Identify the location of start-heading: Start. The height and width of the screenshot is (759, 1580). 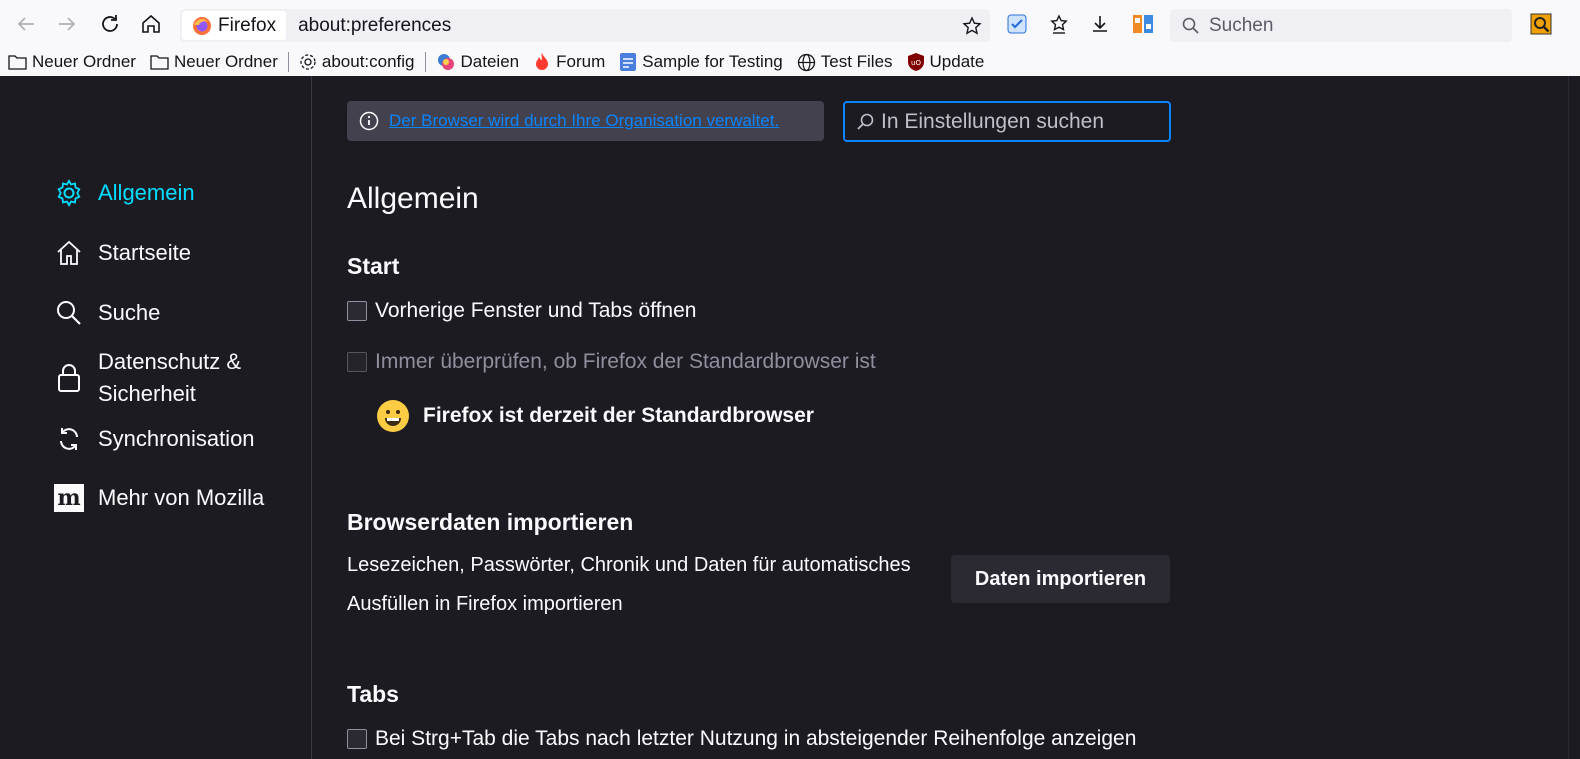
(373, 266).